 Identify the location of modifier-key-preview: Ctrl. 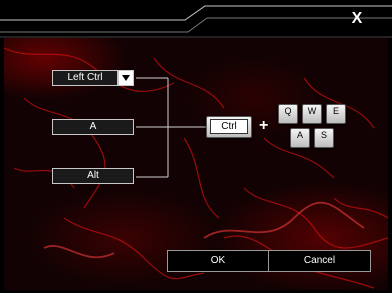
(229, 127).